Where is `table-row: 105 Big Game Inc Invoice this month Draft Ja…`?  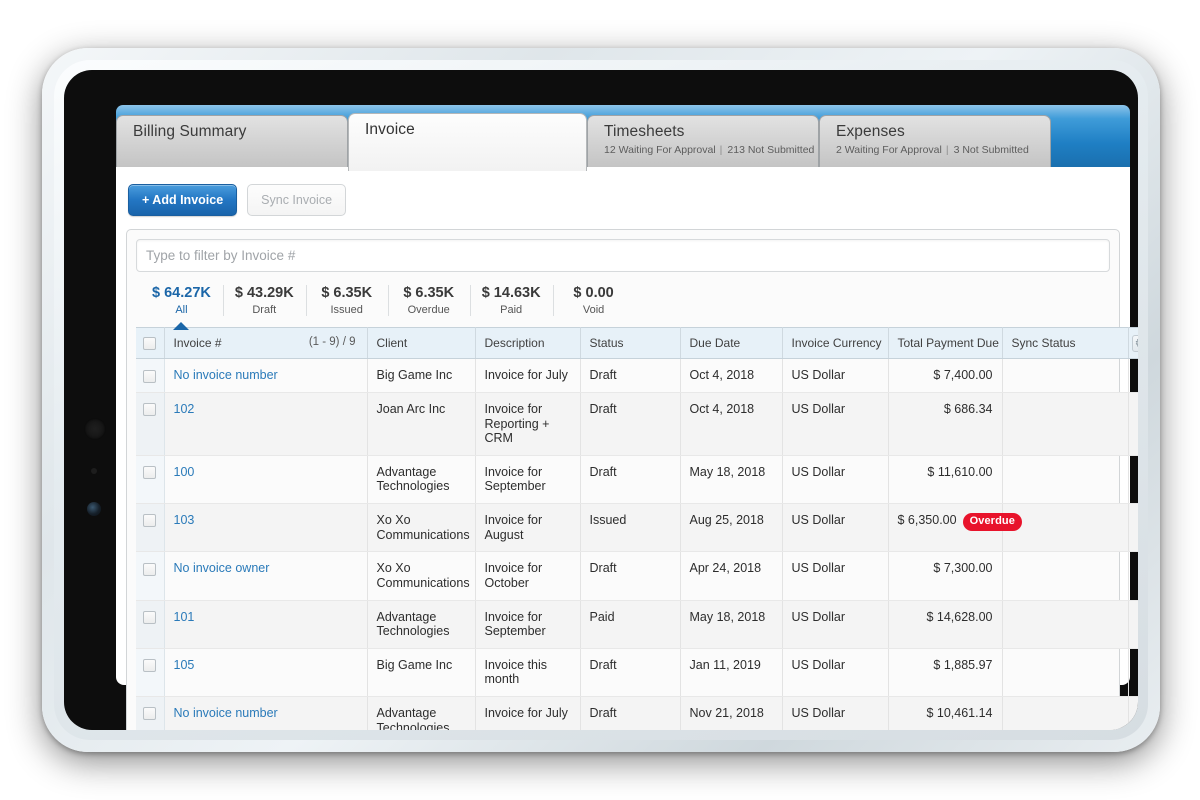 table-row: 105 Big Game Inc Invoice this month Draft Ja… is located at coordinates (637, 673).